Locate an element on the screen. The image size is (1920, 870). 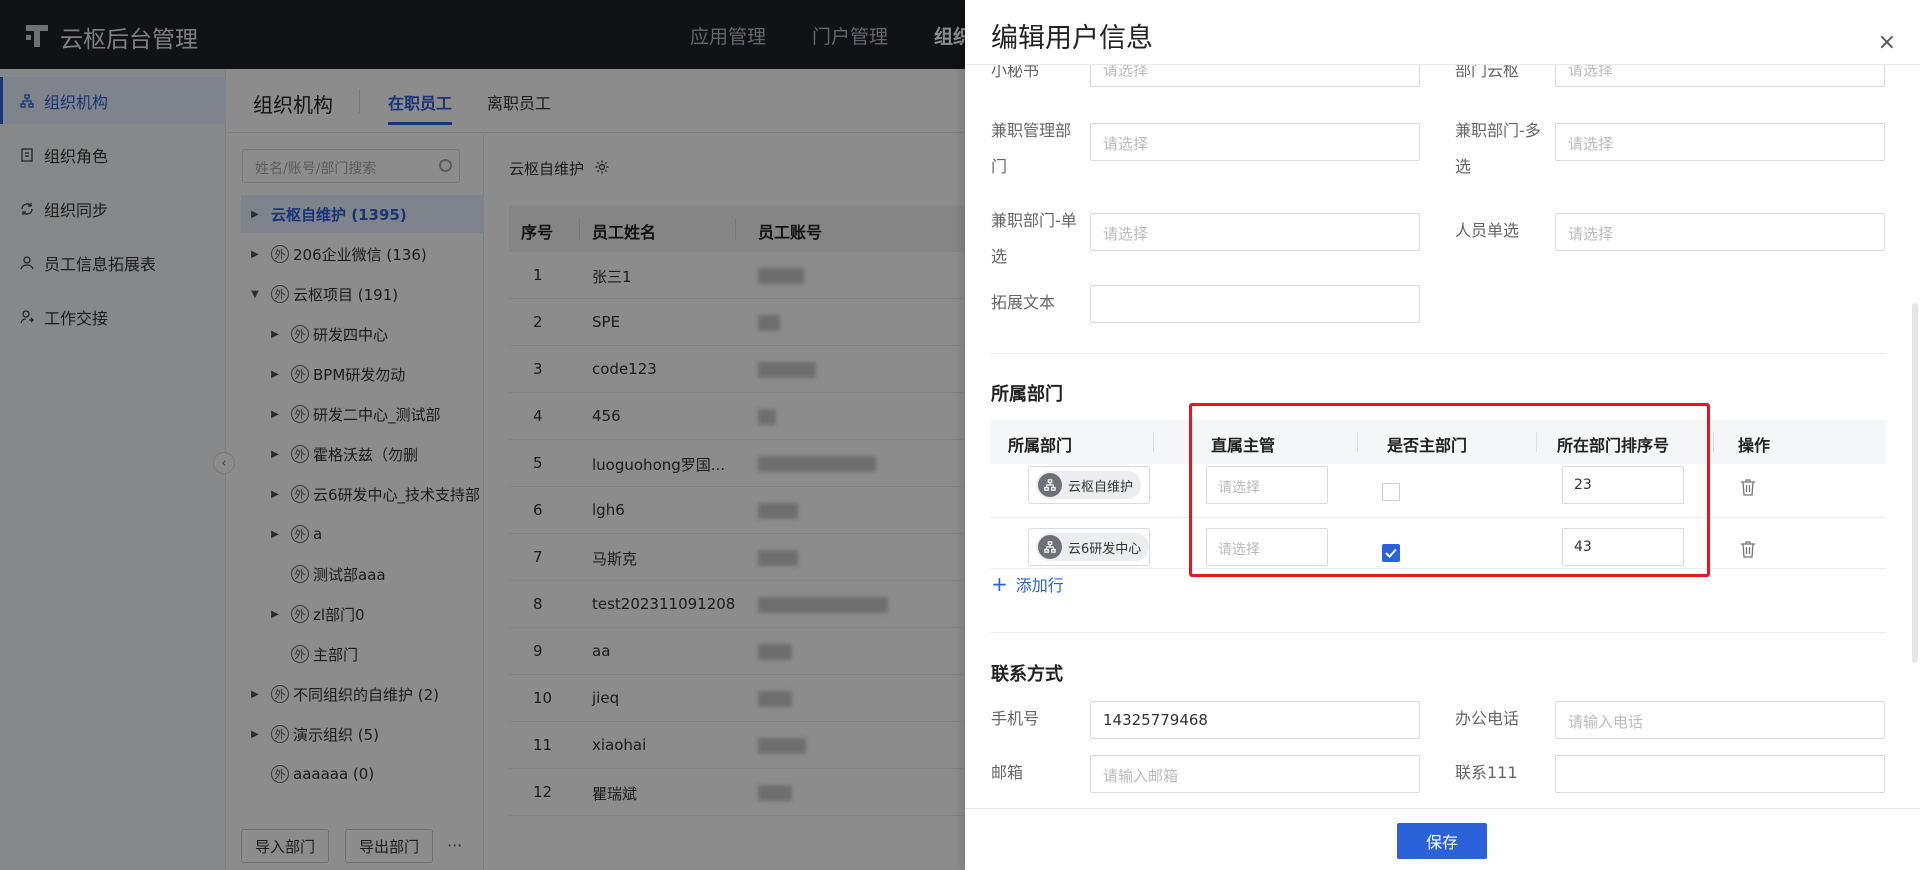
drawer-footer: 保存 is located at coordinates (1442, 839).